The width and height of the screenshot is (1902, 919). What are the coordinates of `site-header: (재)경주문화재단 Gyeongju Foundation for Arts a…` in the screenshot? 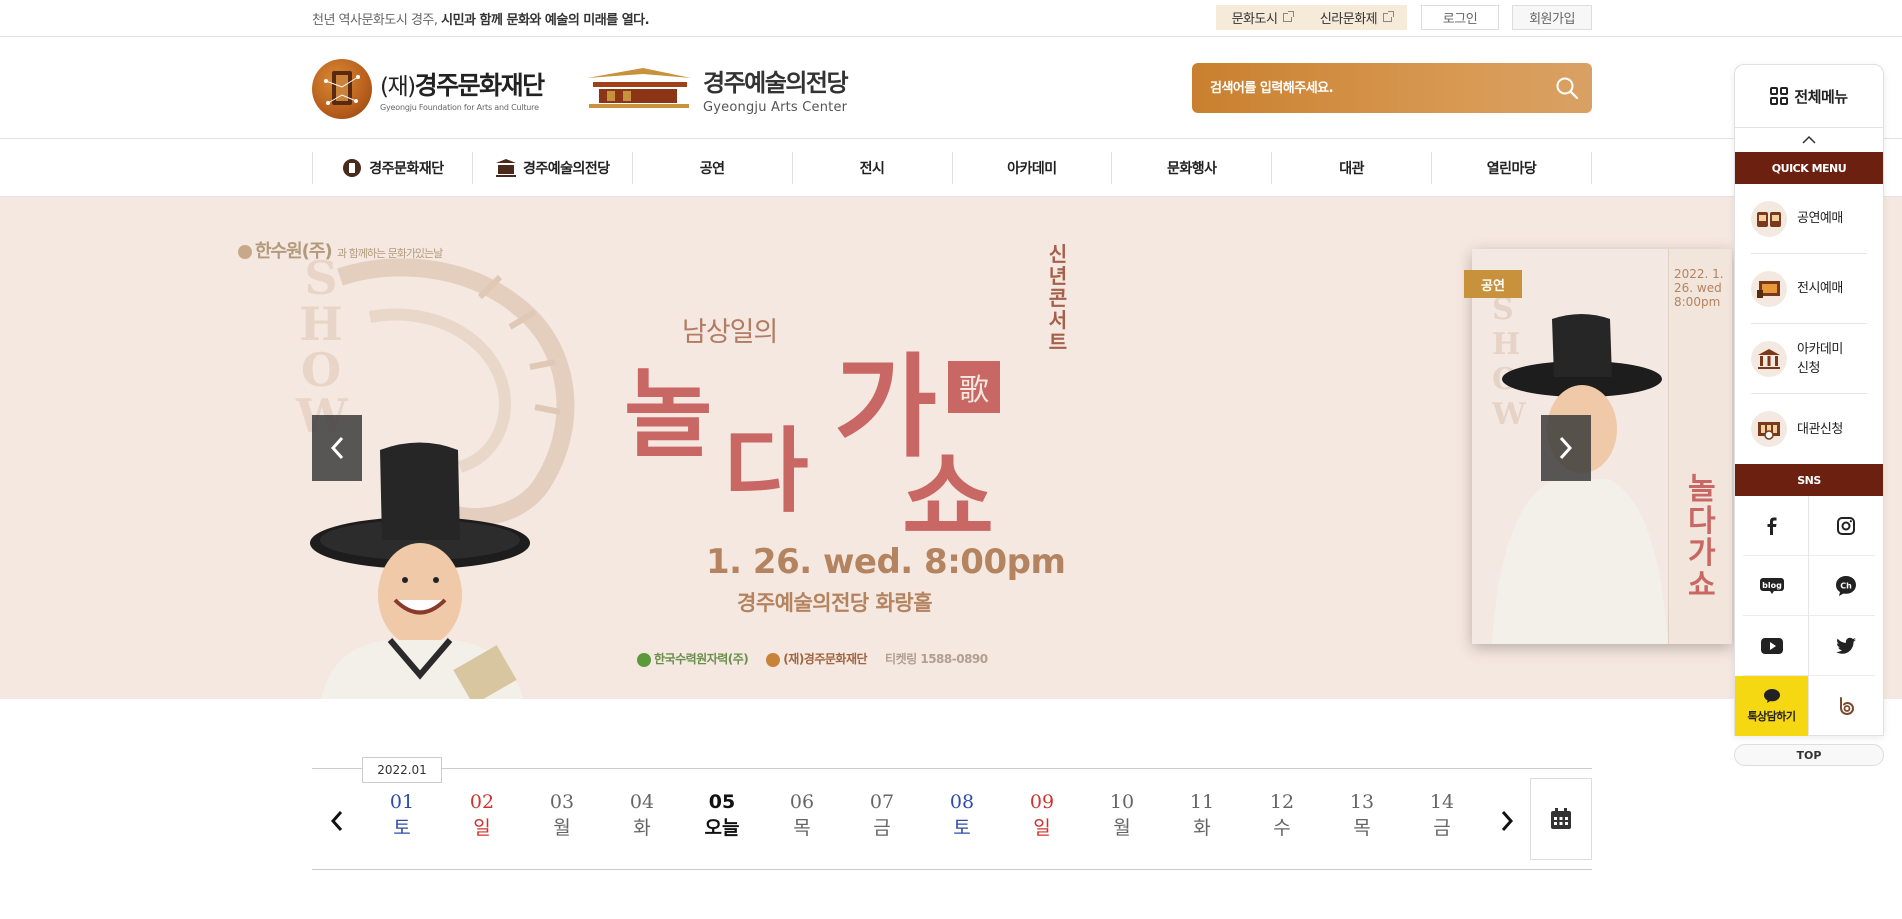 It's located at (951, 88).